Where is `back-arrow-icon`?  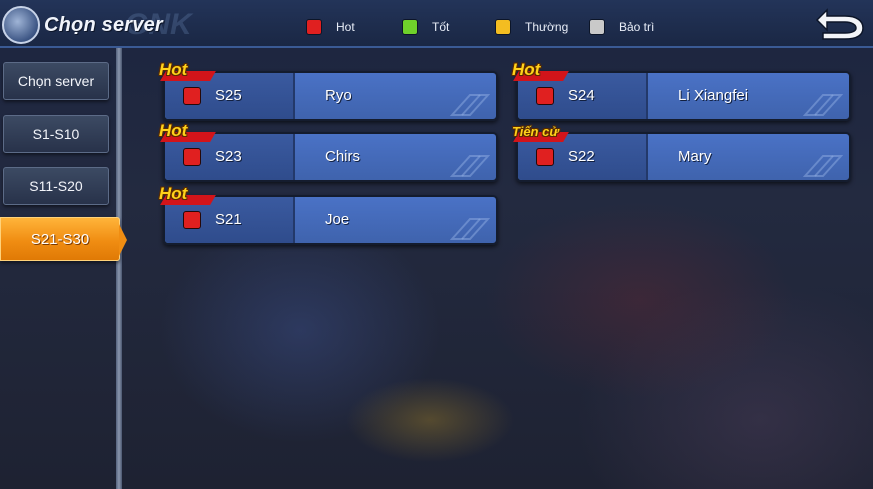
back-arrow-icon is located at coordinates (839, 24).